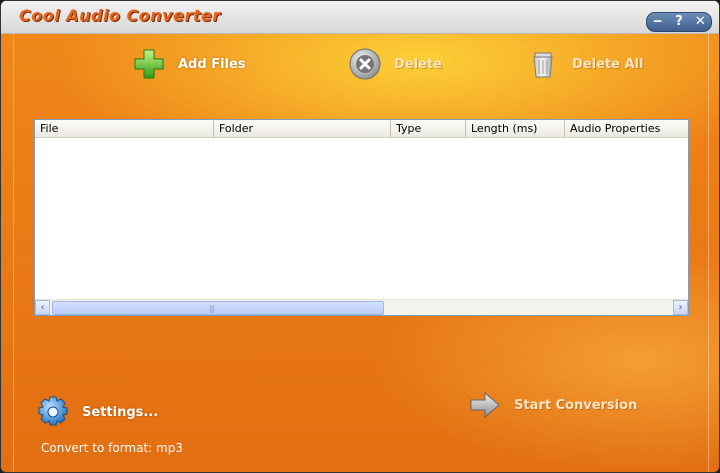 This screenshot has width=720, height=473. I want to click on window-controls: ‒ ? ✕, so click(679, 22).